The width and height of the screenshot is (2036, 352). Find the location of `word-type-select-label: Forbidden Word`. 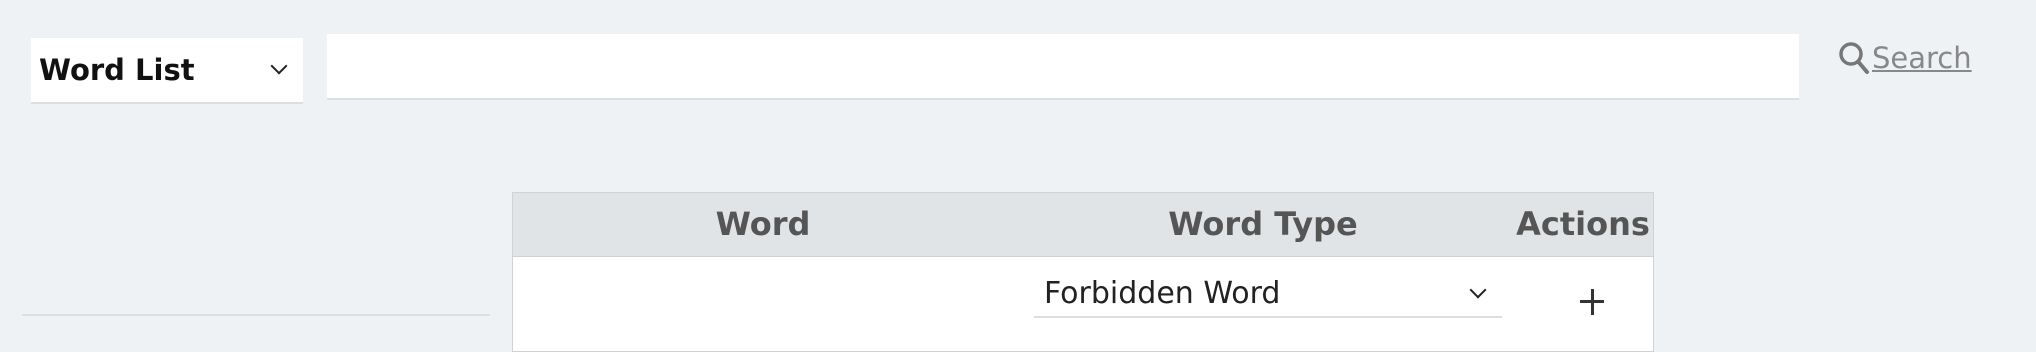

word-type-select-label: Forbidden Word is located at coordinates (1162, 293).